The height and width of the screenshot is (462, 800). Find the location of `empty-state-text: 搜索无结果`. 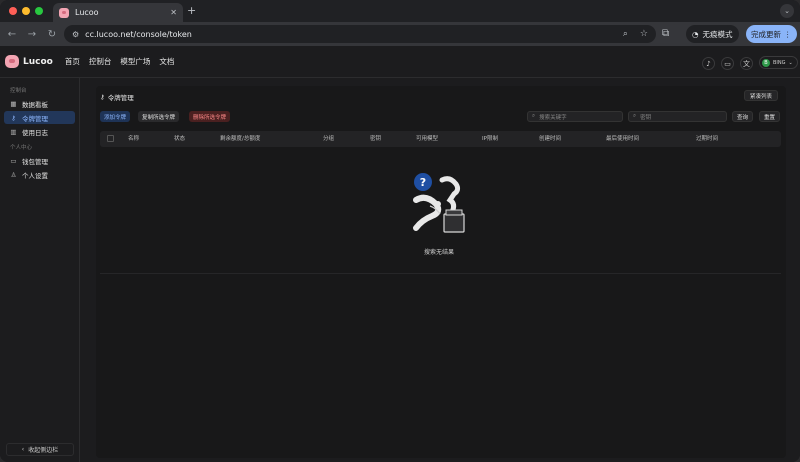

empty-state-text: 搜索无结果 is located at coordinates (438, 252).